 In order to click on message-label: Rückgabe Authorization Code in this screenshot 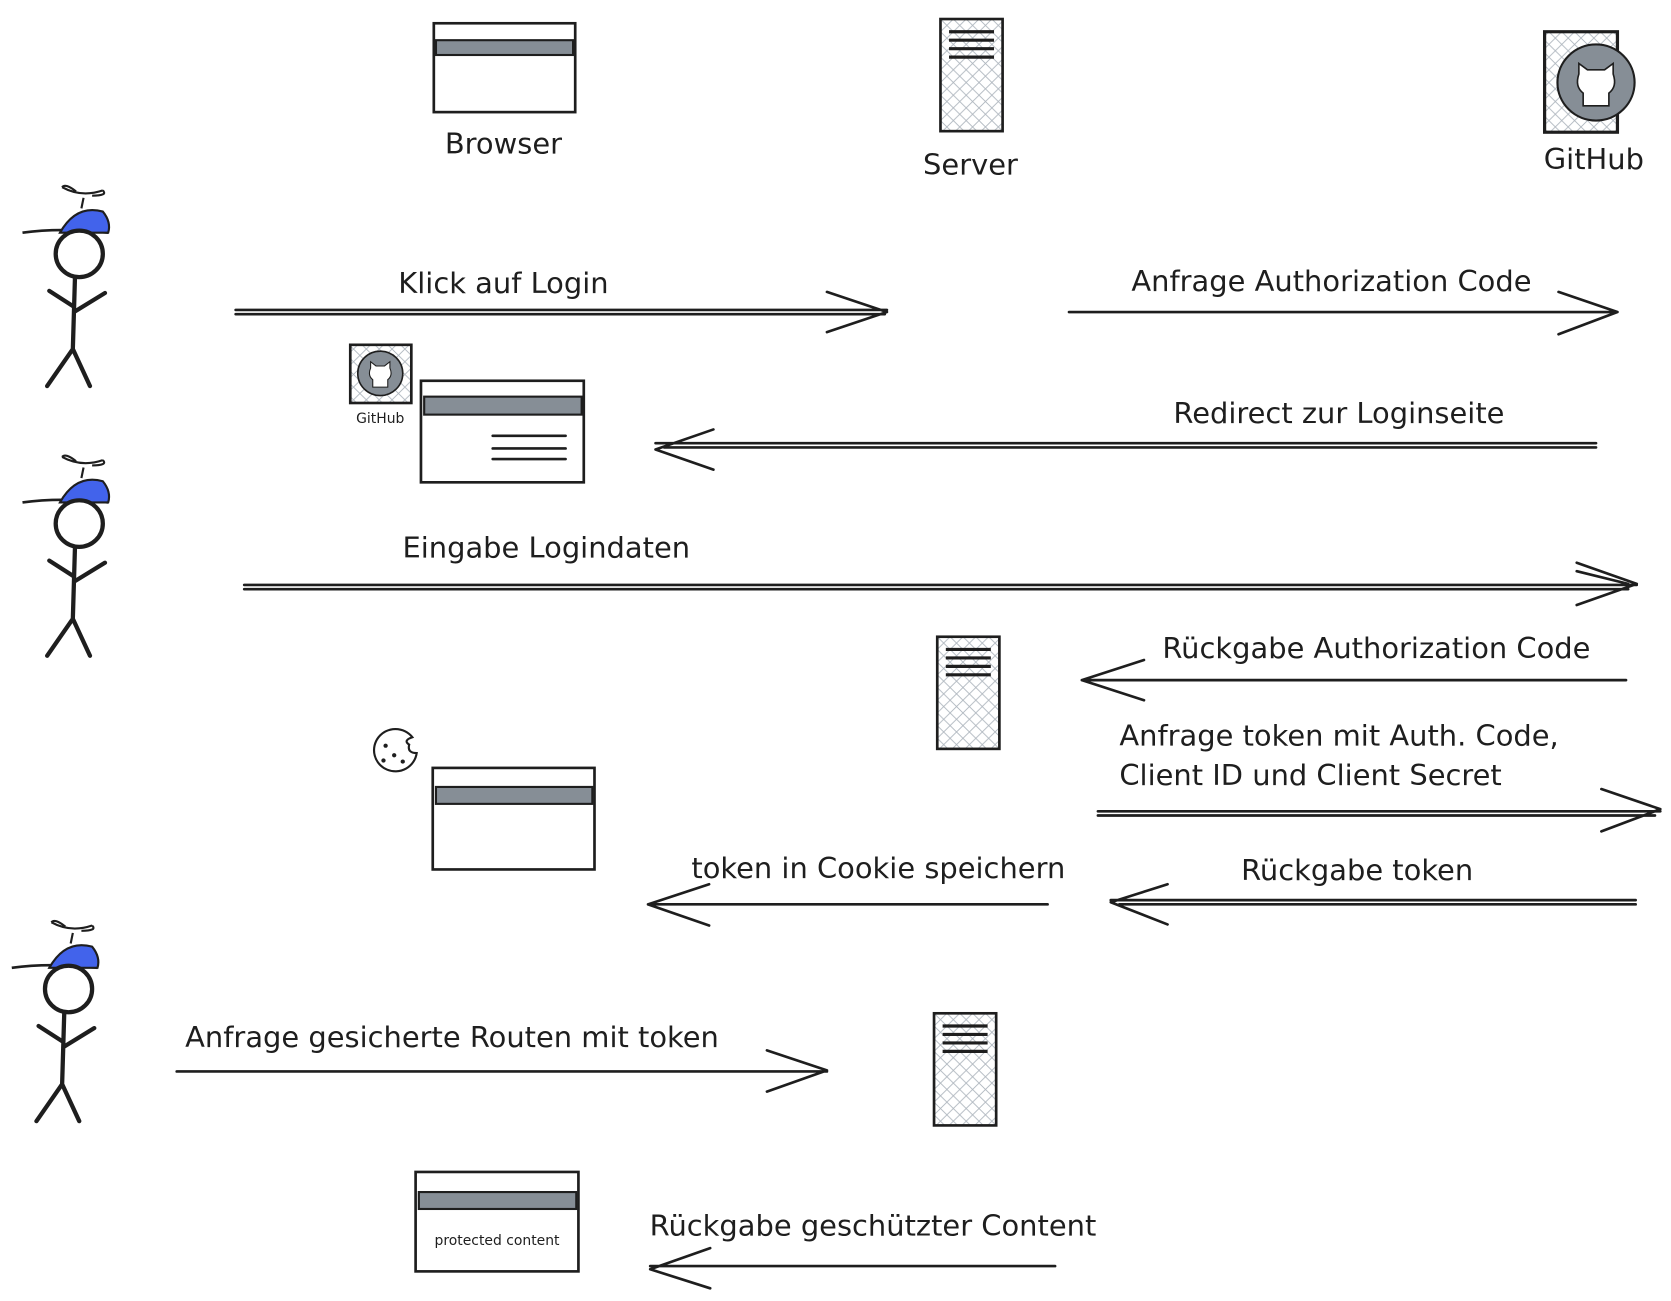, I will do `click(1376, 648)`.